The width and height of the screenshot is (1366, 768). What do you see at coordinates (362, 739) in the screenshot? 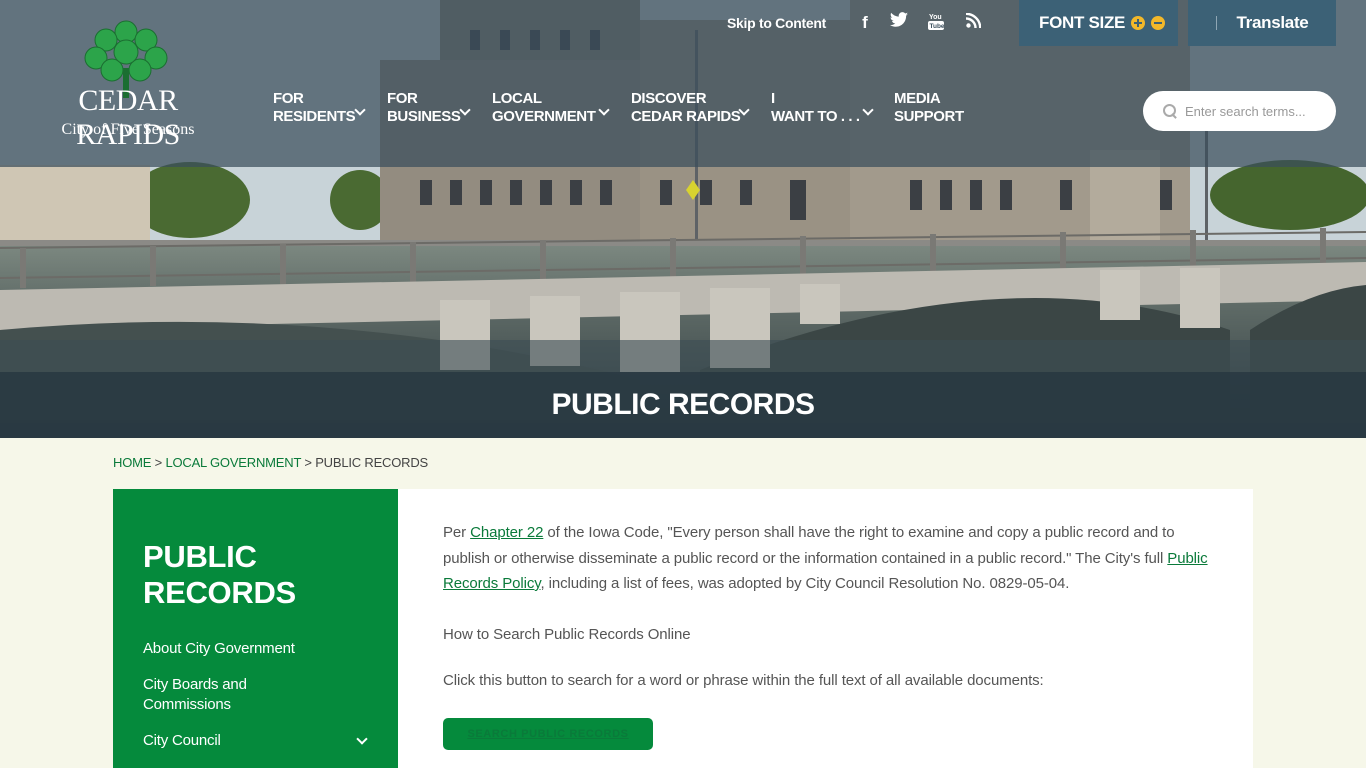
I see `chevron-down-icon` at bounding box center [362, 739].